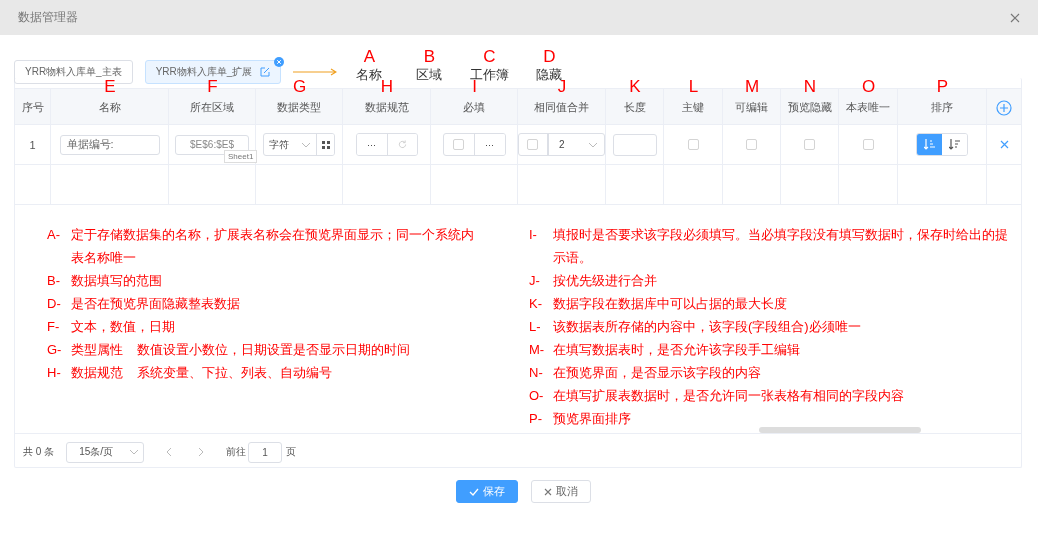  Describe the element at coordinates (677, 350) in the screenshot. I see `note-text: 在填写数据表时，是否允许该字段手工编辑` at that location.